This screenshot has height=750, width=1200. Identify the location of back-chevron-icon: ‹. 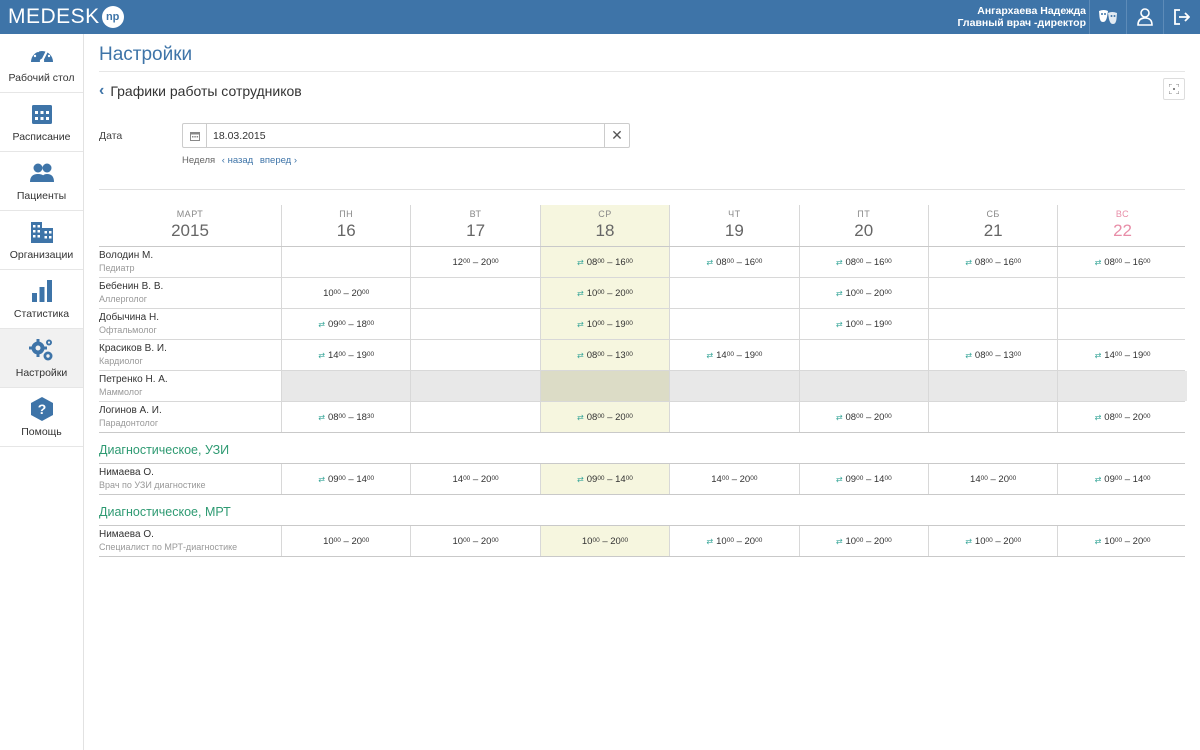
(101, 91).